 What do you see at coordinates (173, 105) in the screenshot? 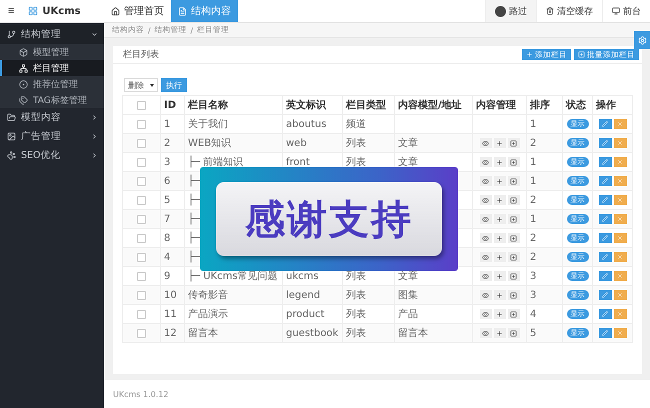
I see `column-header: ID` at bounding box center [173, 105].